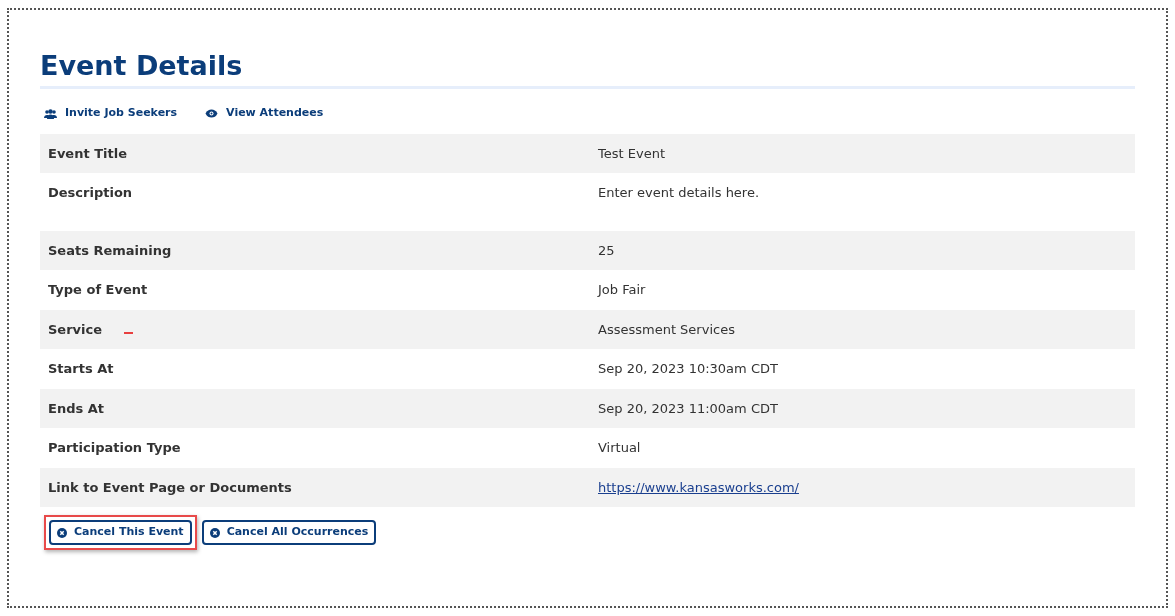 Image resolution: width=1175 pixels, height=616 pixels. I want to click on action-link: View Attendees, so click(264, 113).